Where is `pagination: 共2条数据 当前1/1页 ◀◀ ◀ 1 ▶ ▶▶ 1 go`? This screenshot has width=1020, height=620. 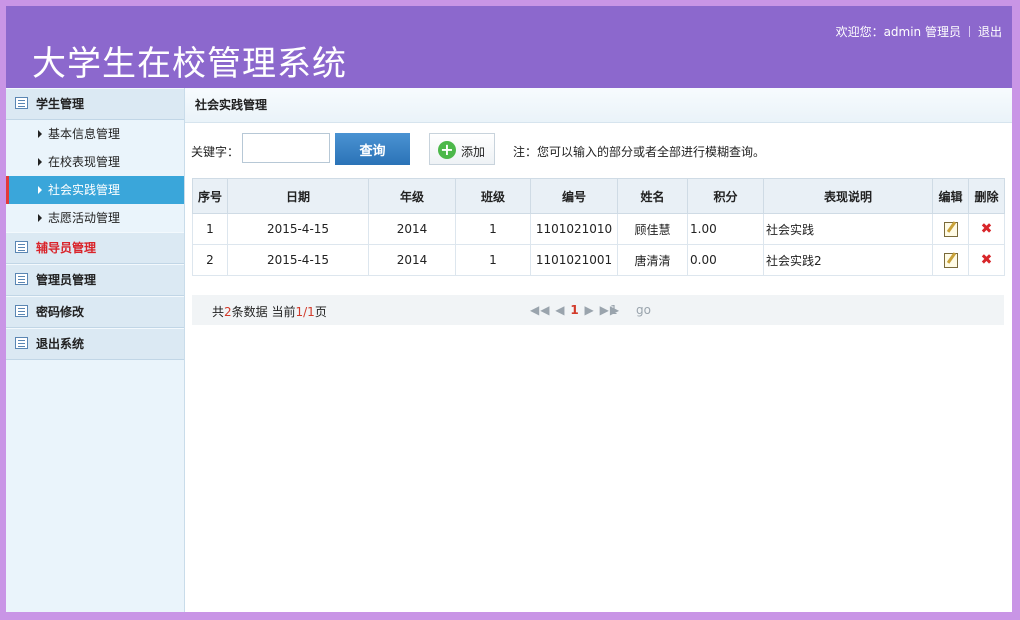
pagination: 共2条数据 当前1/1页 ◀◀ ◀ 1 ▶ ▶▶ 1 go is located at coordinates (598, 310).